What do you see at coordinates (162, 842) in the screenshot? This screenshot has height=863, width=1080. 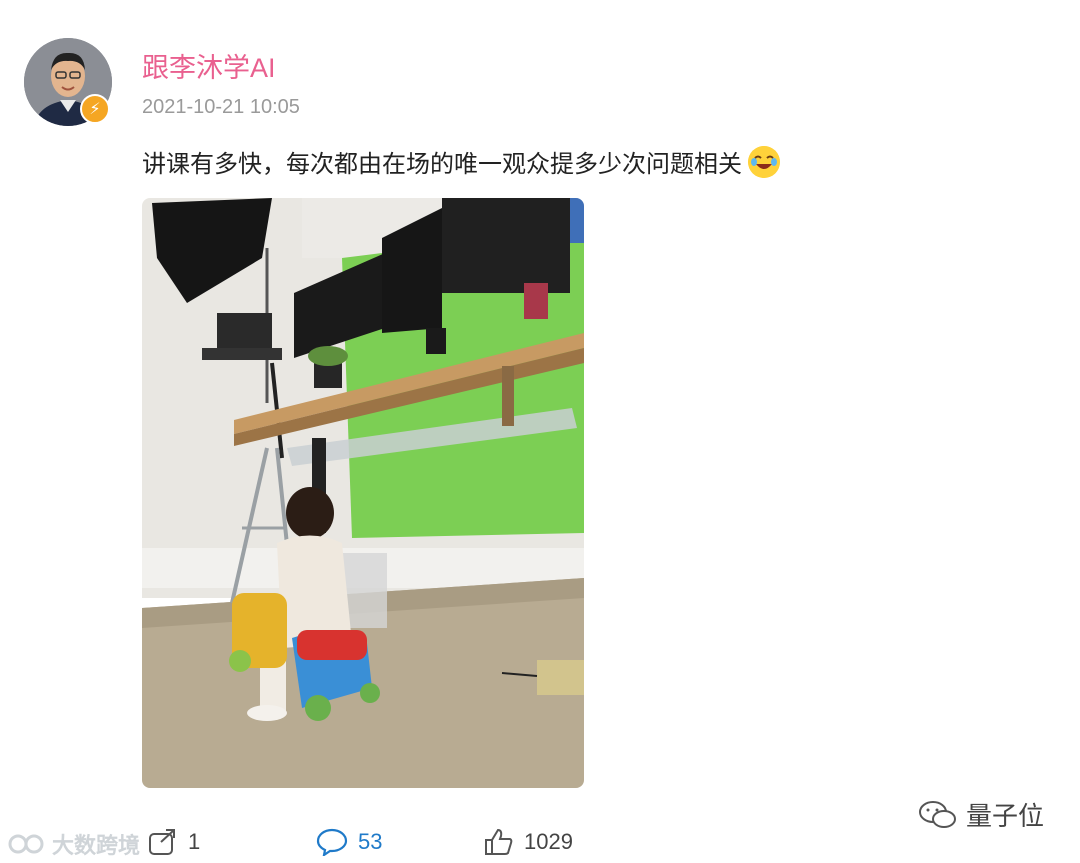 I see `repost-icon` at bounding box center [162, 842].